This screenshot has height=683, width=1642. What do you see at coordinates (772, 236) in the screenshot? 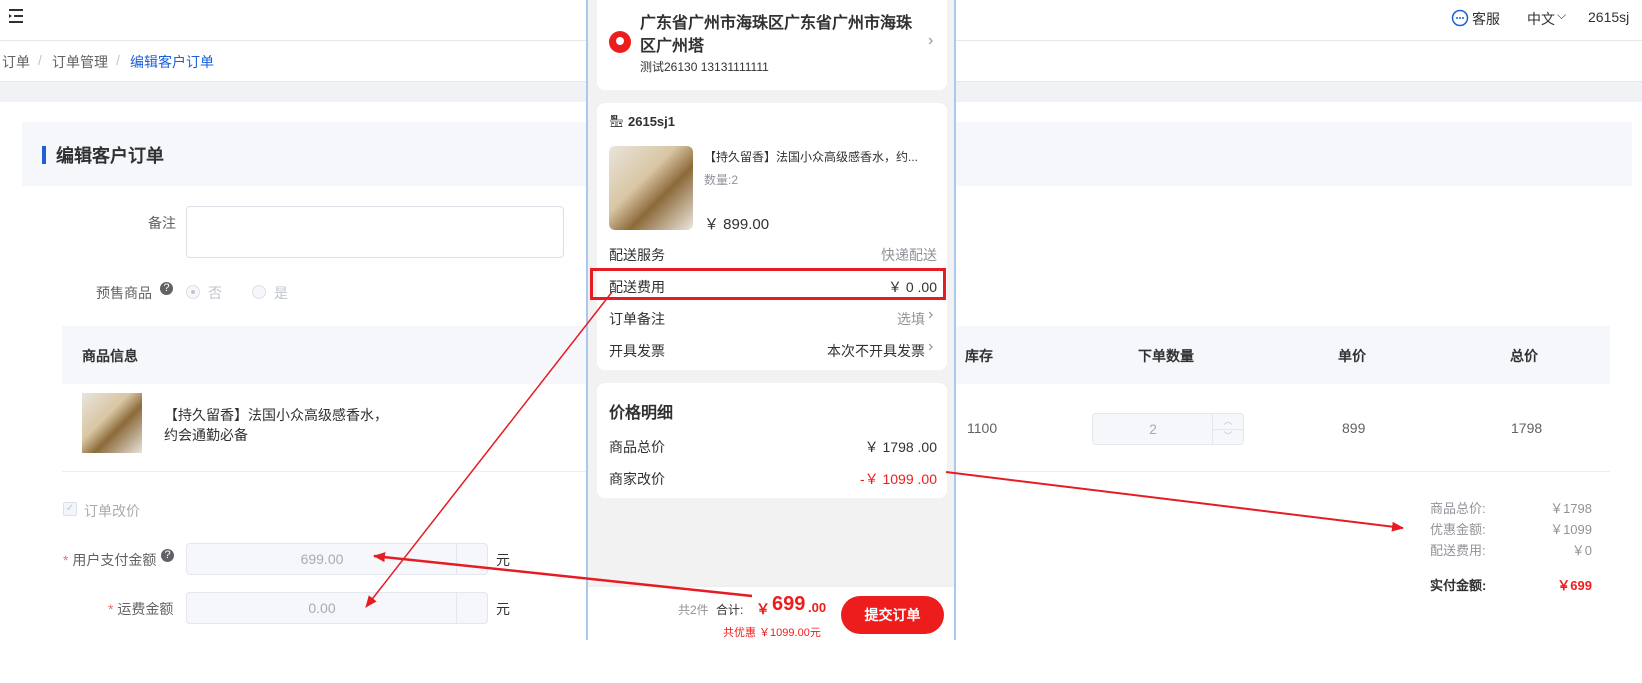
I see `order-item-card` at bounding box center [772, 236].